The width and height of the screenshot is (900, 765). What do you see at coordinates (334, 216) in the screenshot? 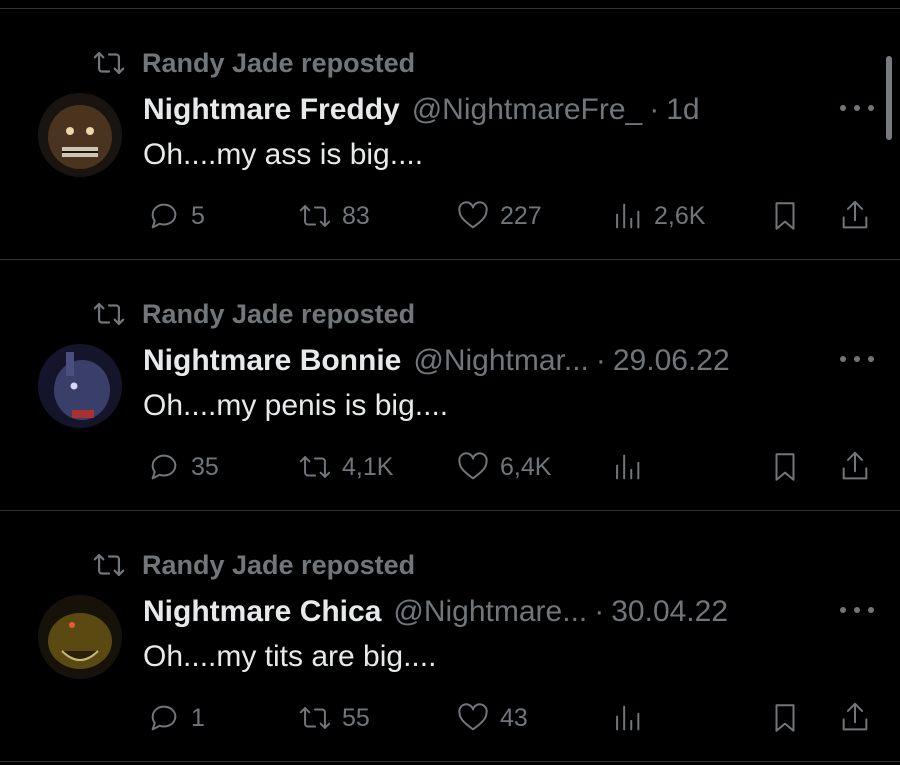
I see `repost-button: 83` at bounding box center [334, 216].